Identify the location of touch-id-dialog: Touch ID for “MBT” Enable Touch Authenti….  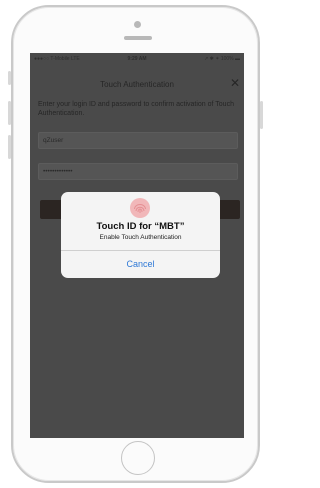
(140, 235).